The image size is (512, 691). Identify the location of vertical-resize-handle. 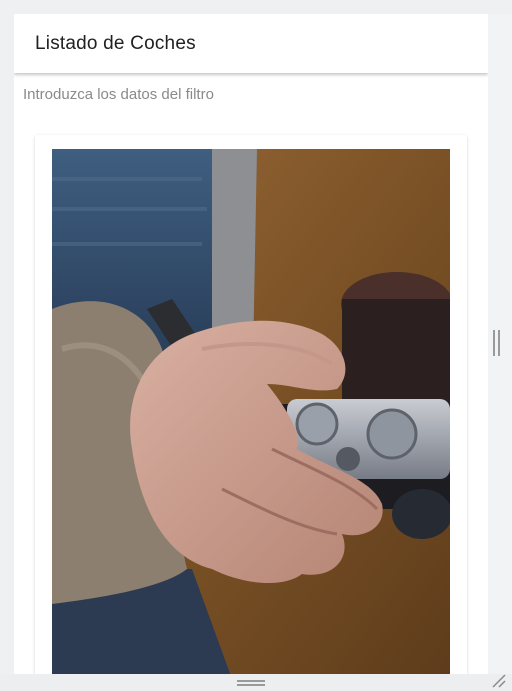
(497, 343).